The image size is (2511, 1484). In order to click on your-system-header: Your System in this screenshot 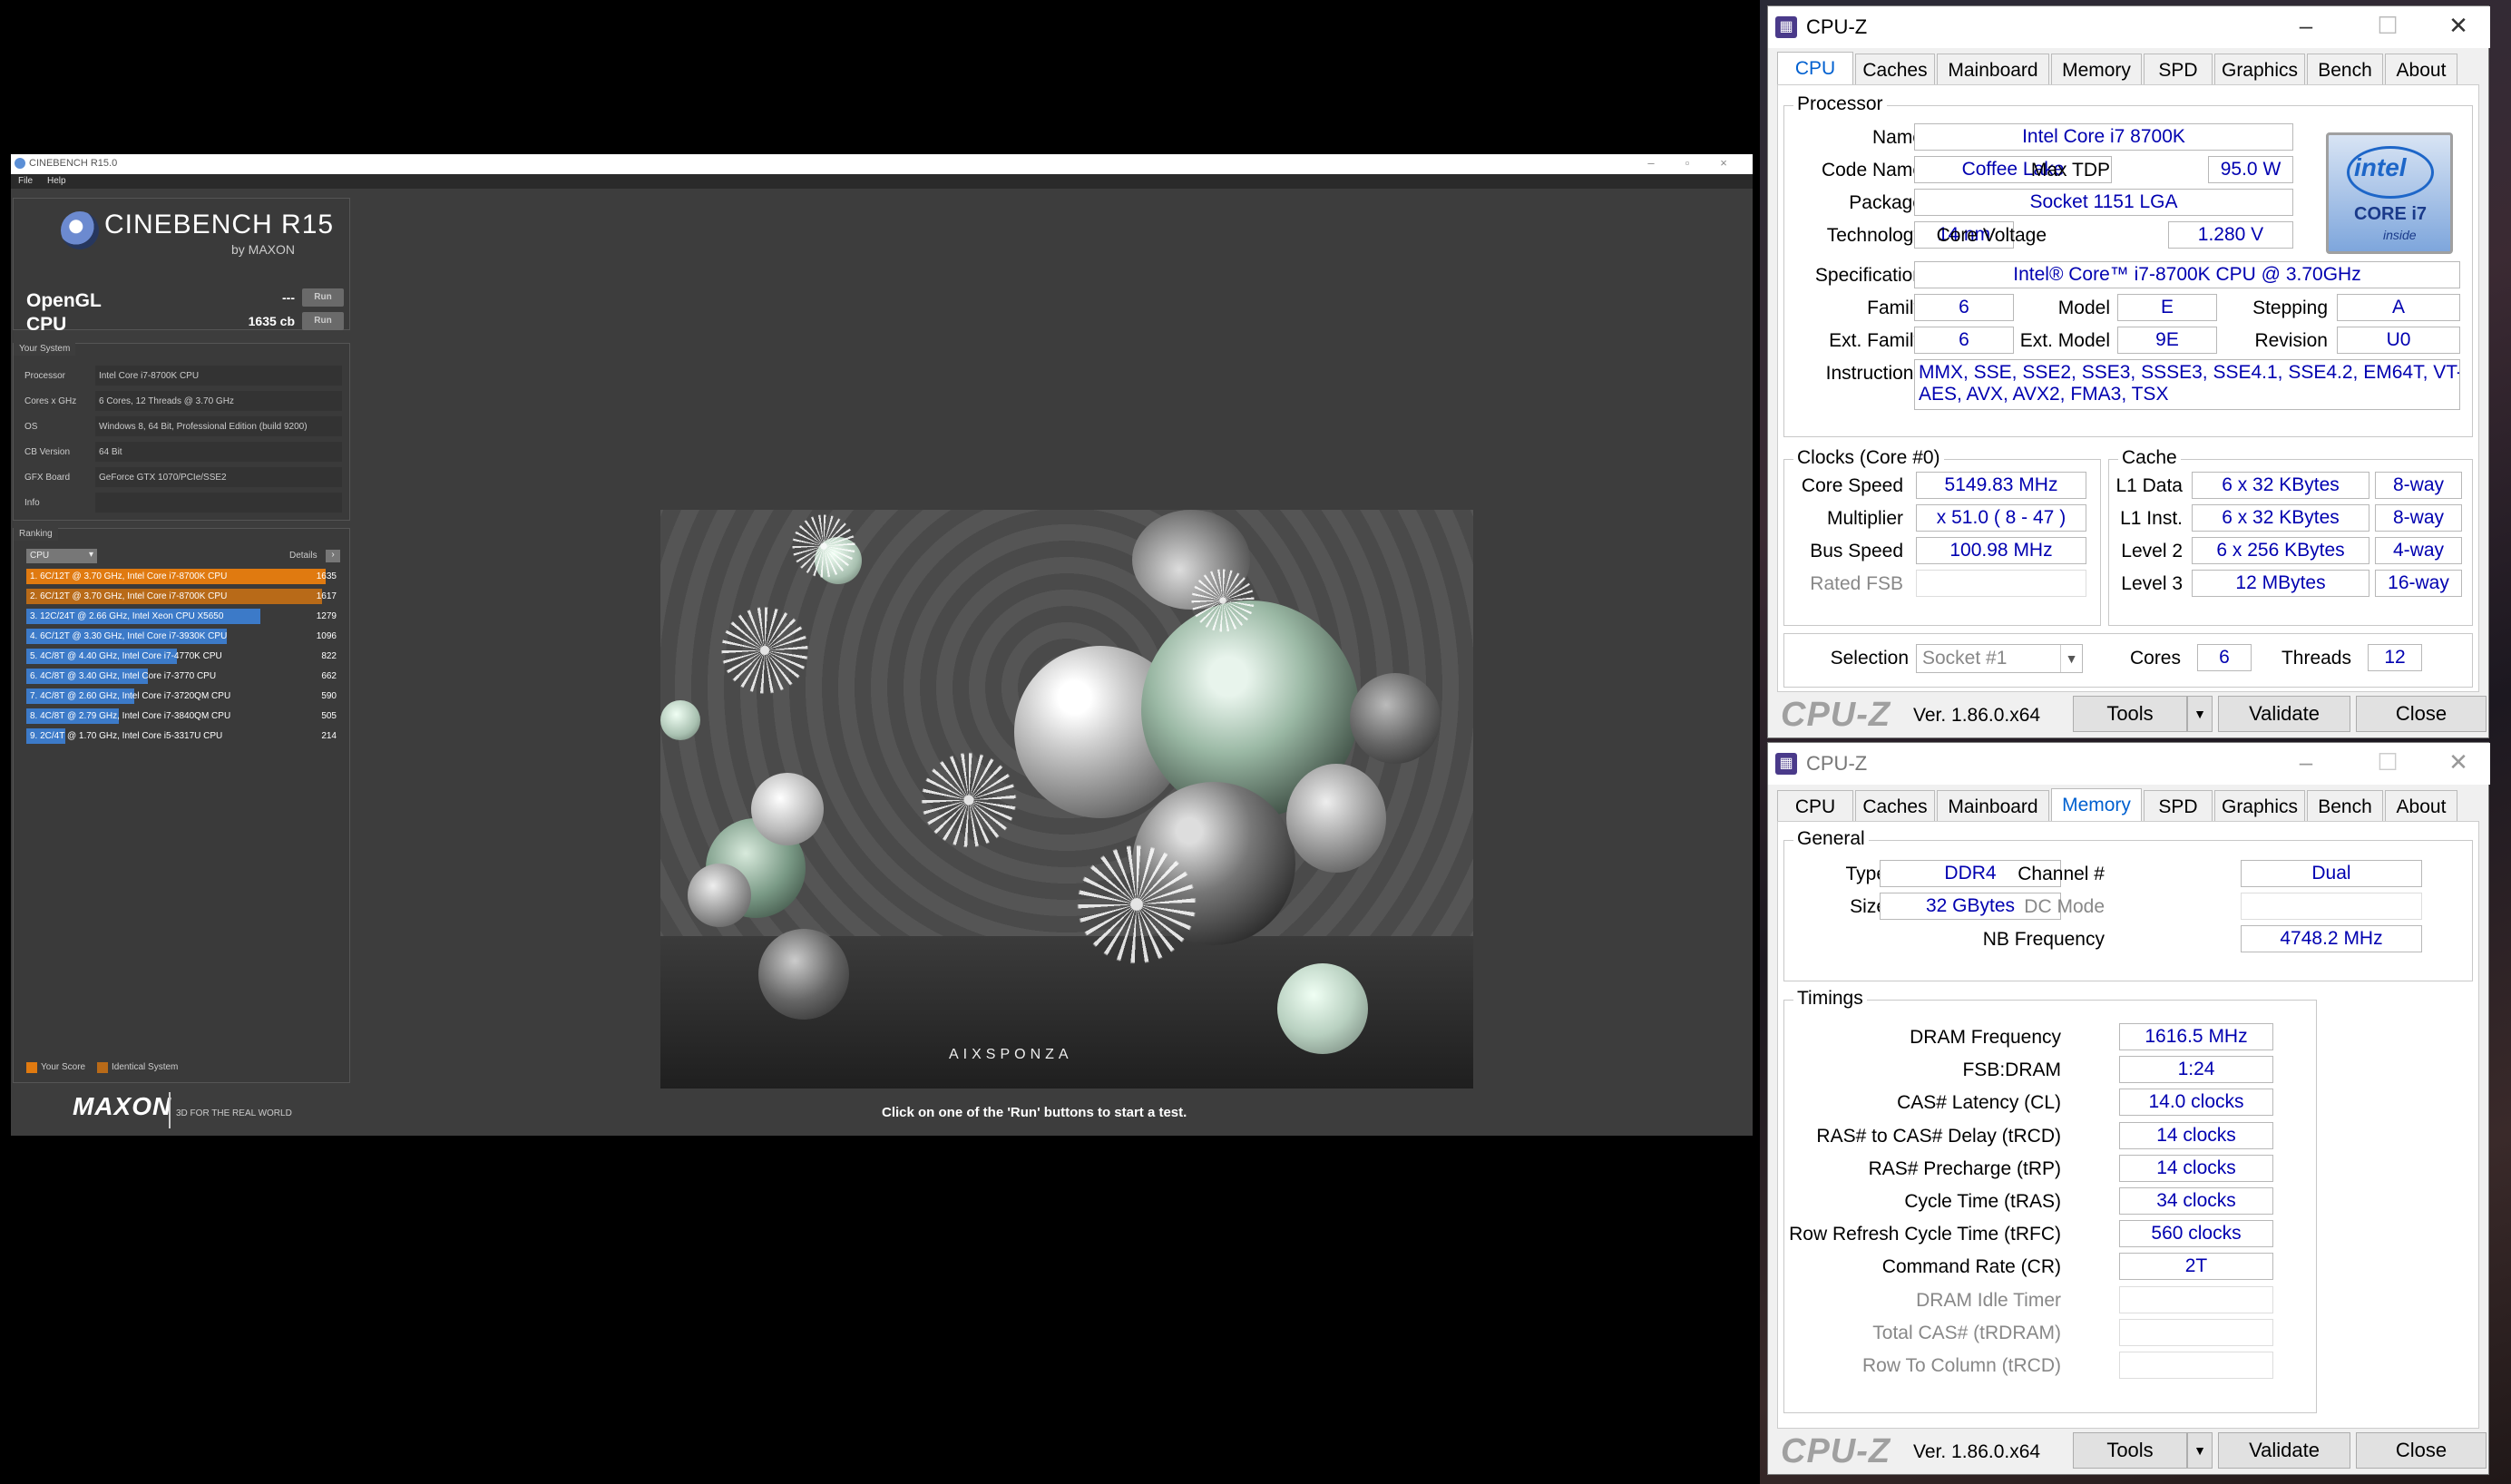, I will do `click(45, 349)`.